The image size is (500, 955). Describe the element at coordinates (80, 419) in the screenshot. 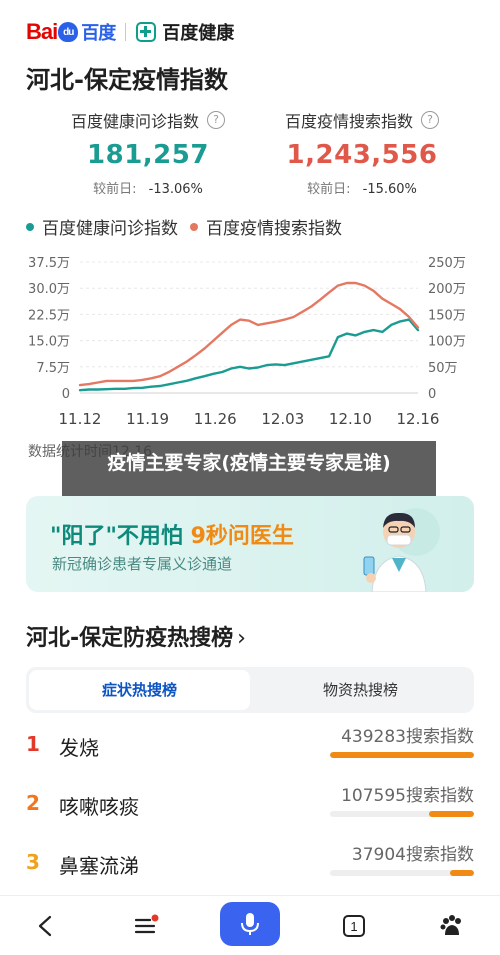

I see `x-axis-tick: 11.12` at that location.